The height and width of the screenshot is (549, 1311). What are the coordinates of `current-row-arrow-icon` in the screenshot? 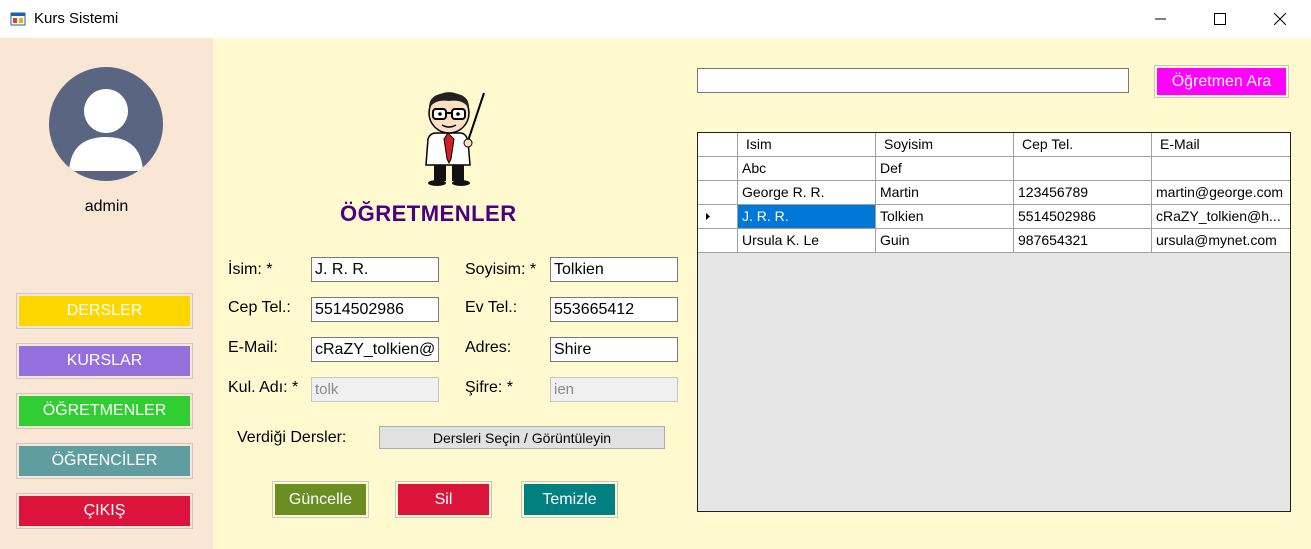 It's located at (708, 216).